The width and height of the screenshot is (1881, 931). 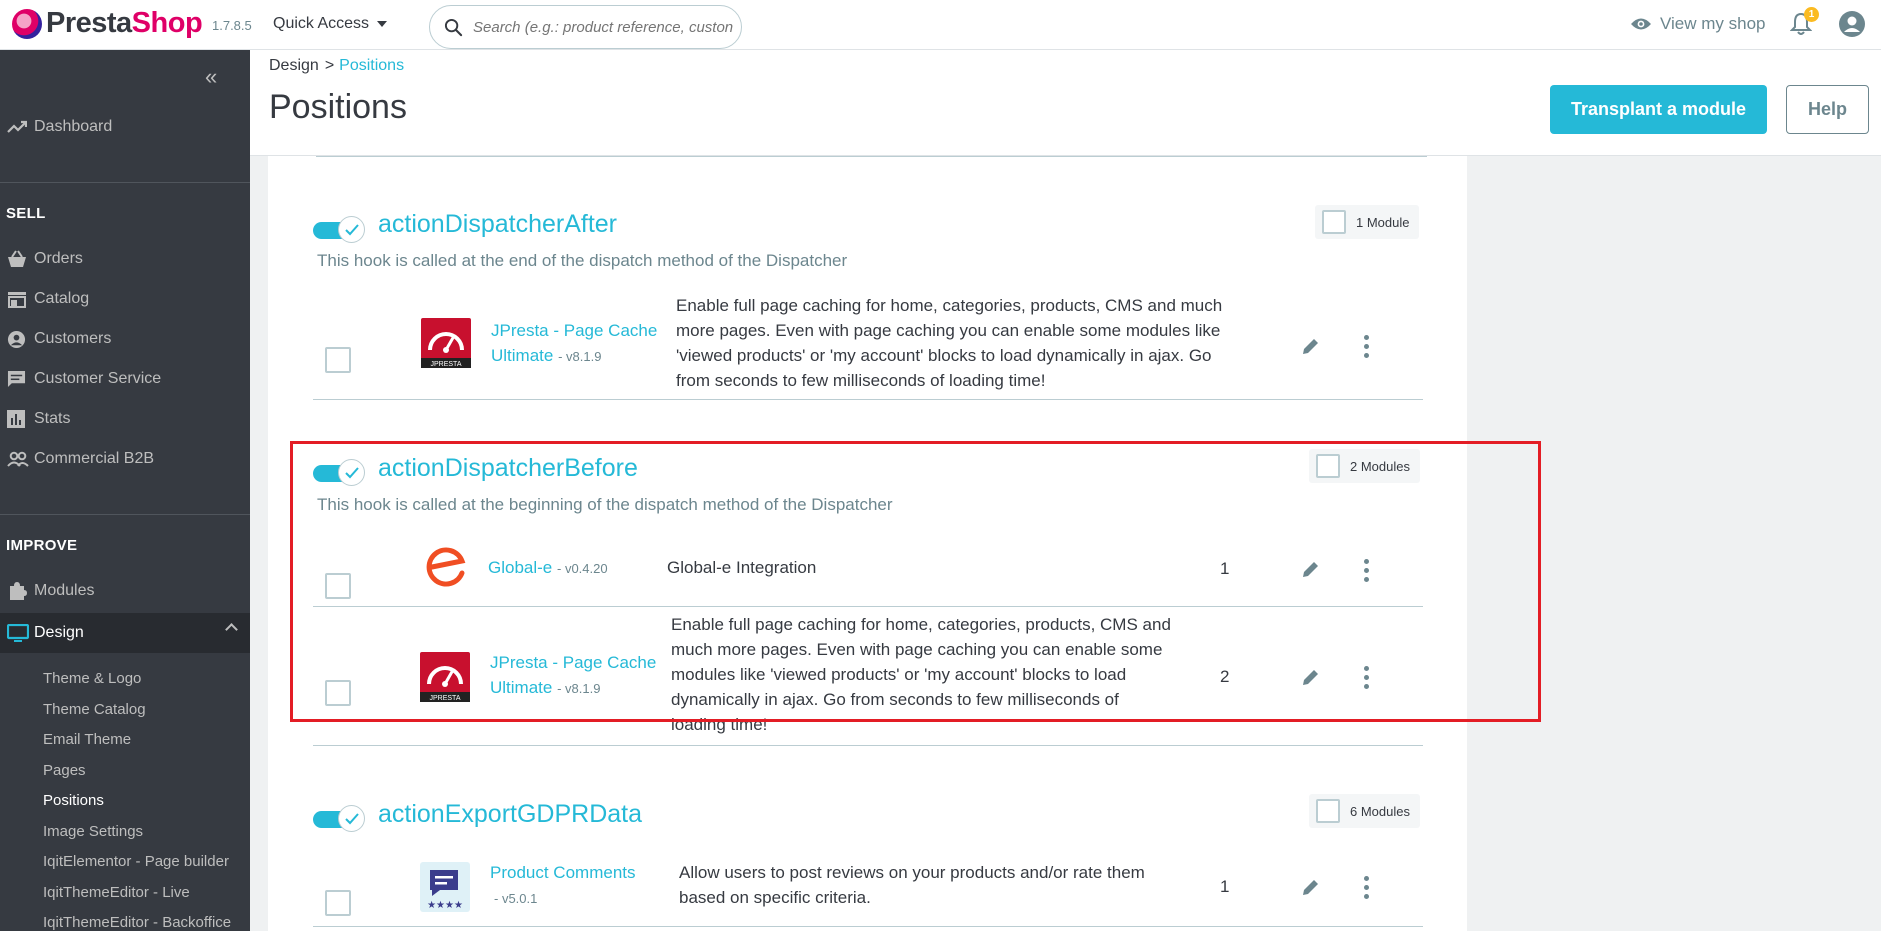 What do you see at coordinates (321, 23) in the screenshot?
I see `quick-access-label: Quick Access` at bounding box center [321, 23].